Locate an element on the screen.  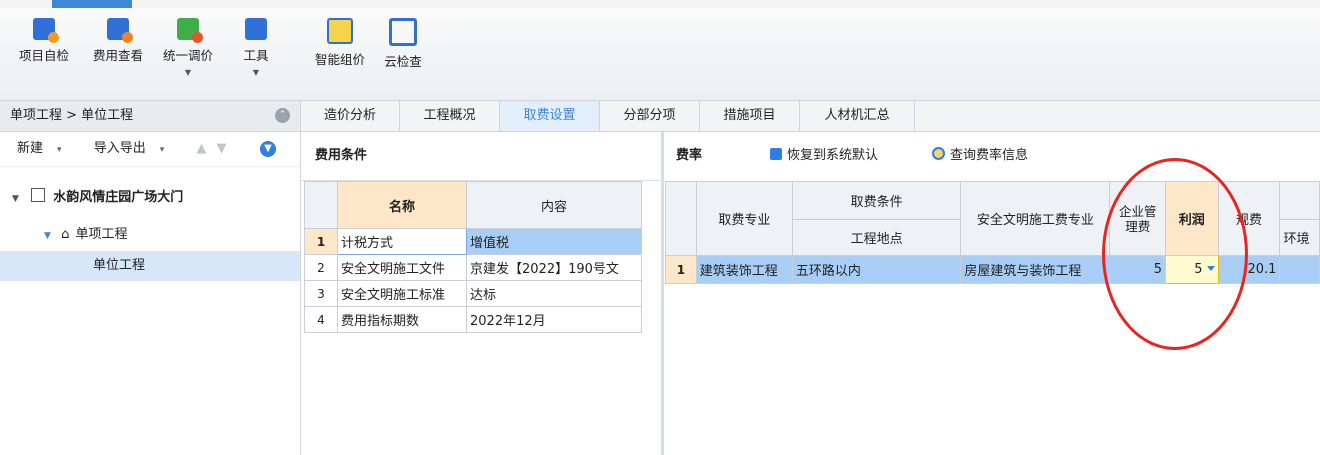
dropdown-icon is located at coordinates (1210, 268).